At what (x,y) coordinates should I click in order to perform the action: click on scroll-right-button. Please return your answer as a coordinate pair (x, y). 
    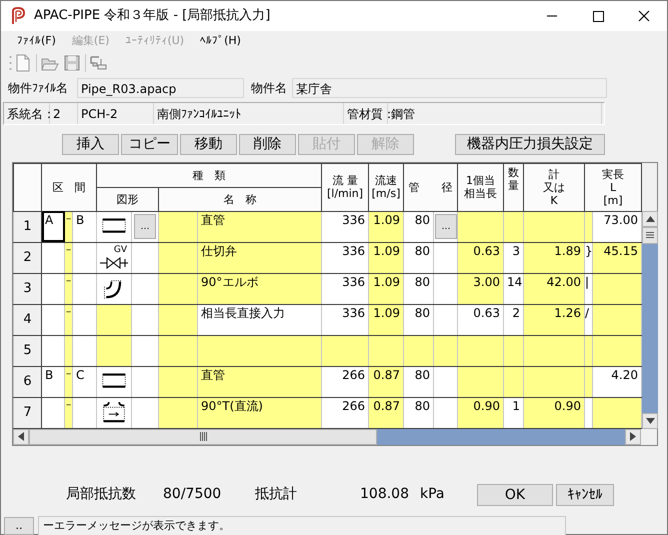
    Looking at the image, I should click on (633, 436).